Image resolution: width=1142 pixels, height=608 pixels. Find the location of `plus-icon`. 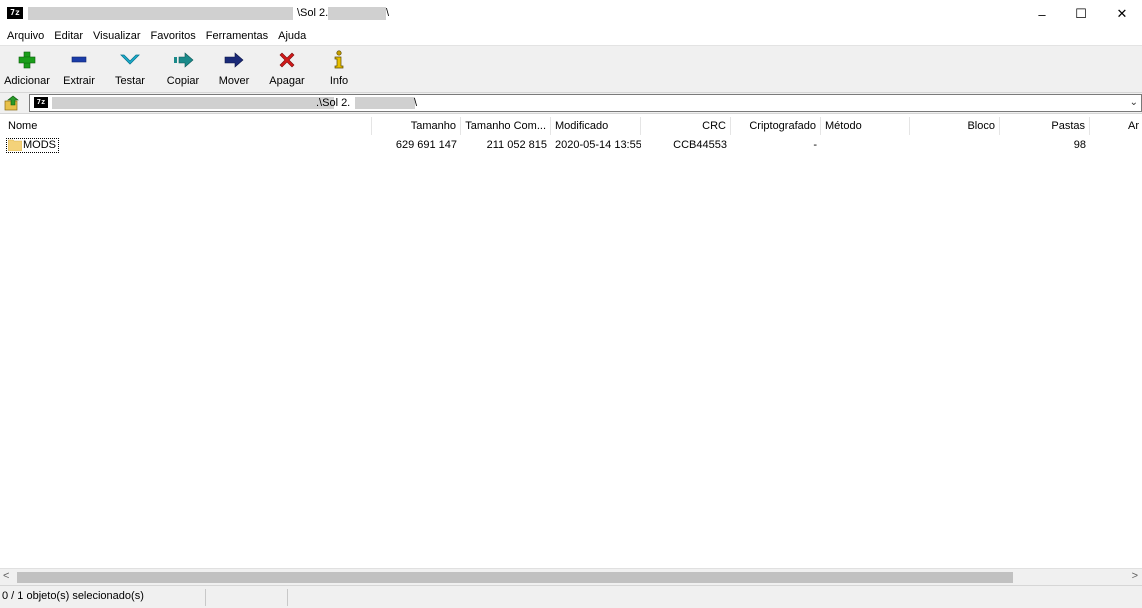

plus-icon is located at coordinates (27, 60).